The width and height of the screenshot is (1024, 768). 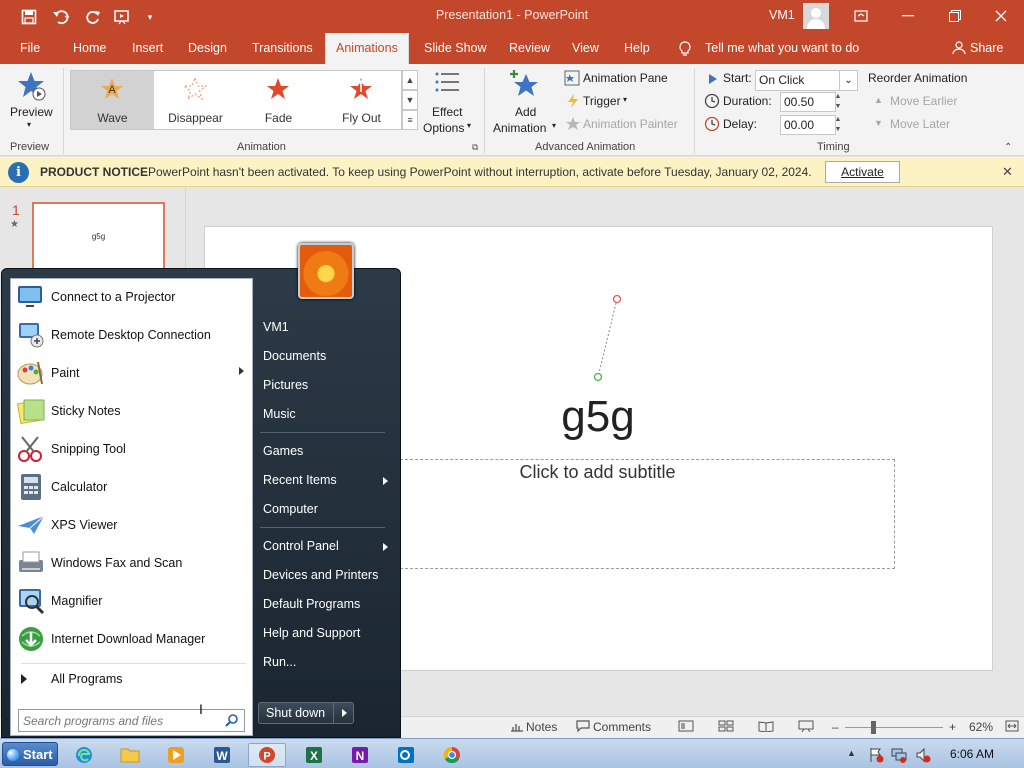 I want to click on animation-fly-out: Fly Out, so click(x=361, y=100).